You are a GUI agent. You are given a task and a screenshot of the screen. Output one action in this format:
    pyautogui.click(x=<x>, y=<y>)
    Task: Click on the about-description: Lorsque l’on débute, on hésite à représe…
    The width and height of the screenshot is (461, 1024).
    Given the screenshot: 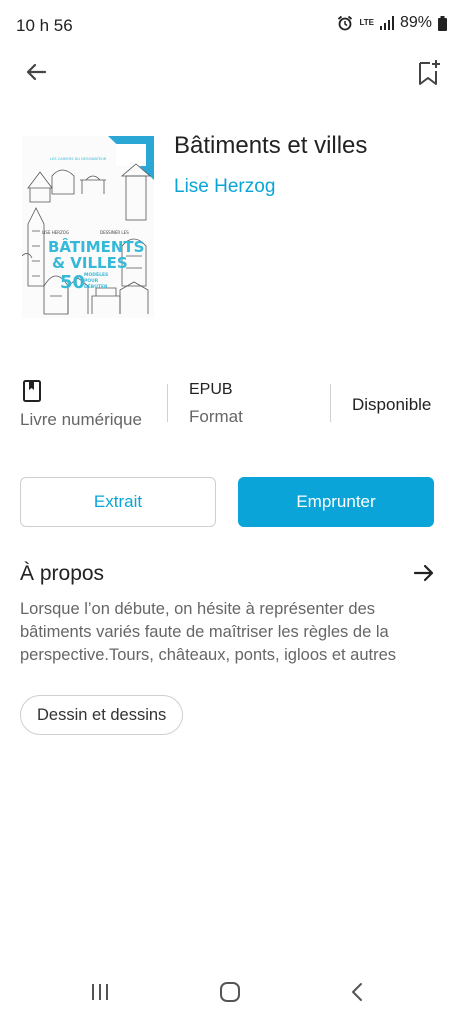 What is the action you would take?
    pyautogui.click(x=208, y=632)
    